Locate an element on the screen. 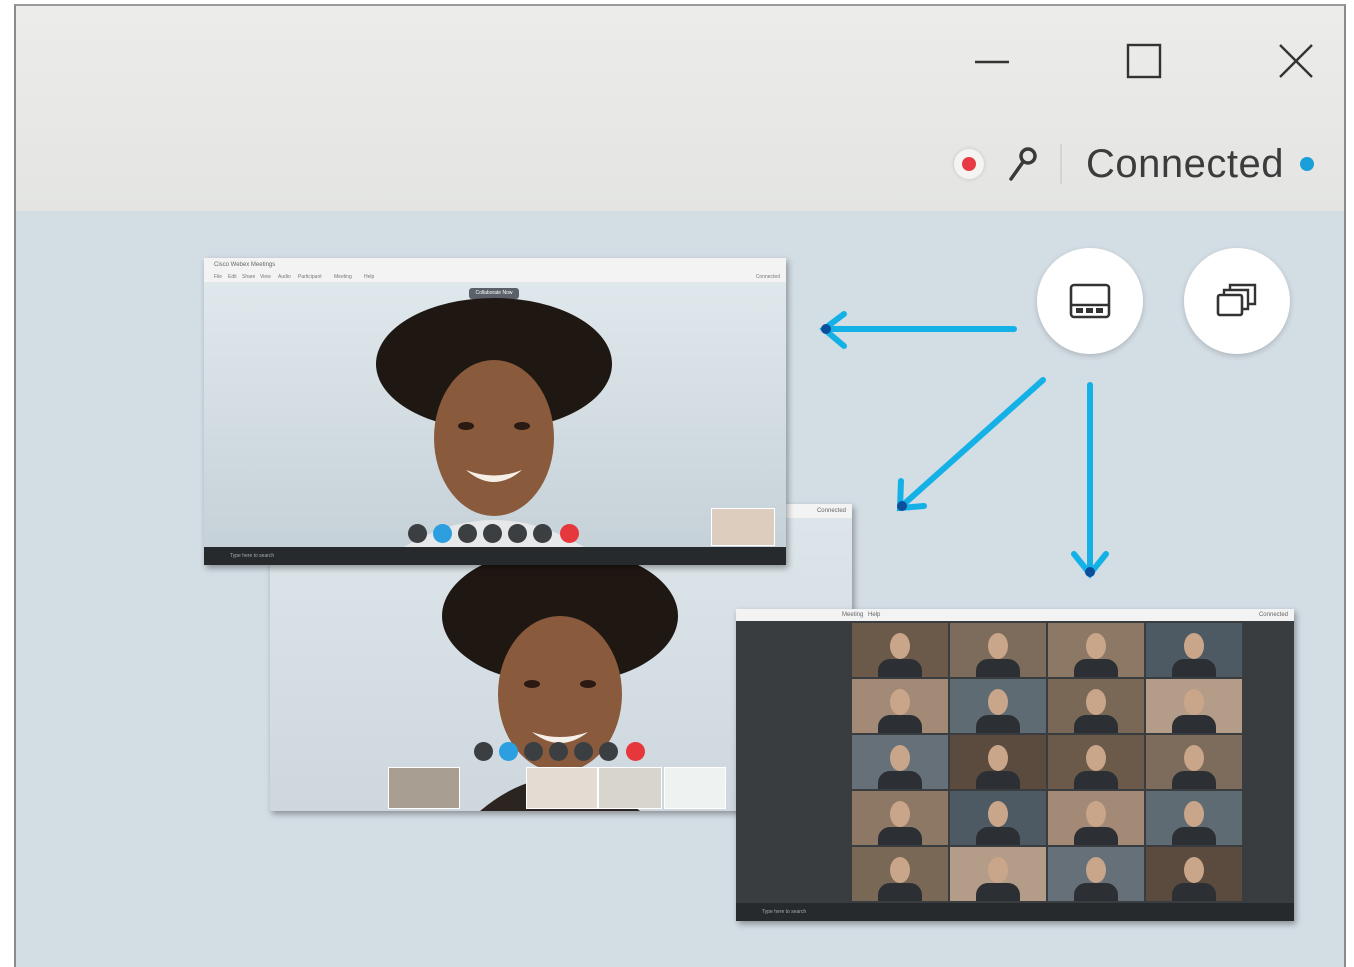 This screenshot has height=967, width=1354. preview-title-bar: Cisco Webex Meetings is located at coordinates (495, 265).